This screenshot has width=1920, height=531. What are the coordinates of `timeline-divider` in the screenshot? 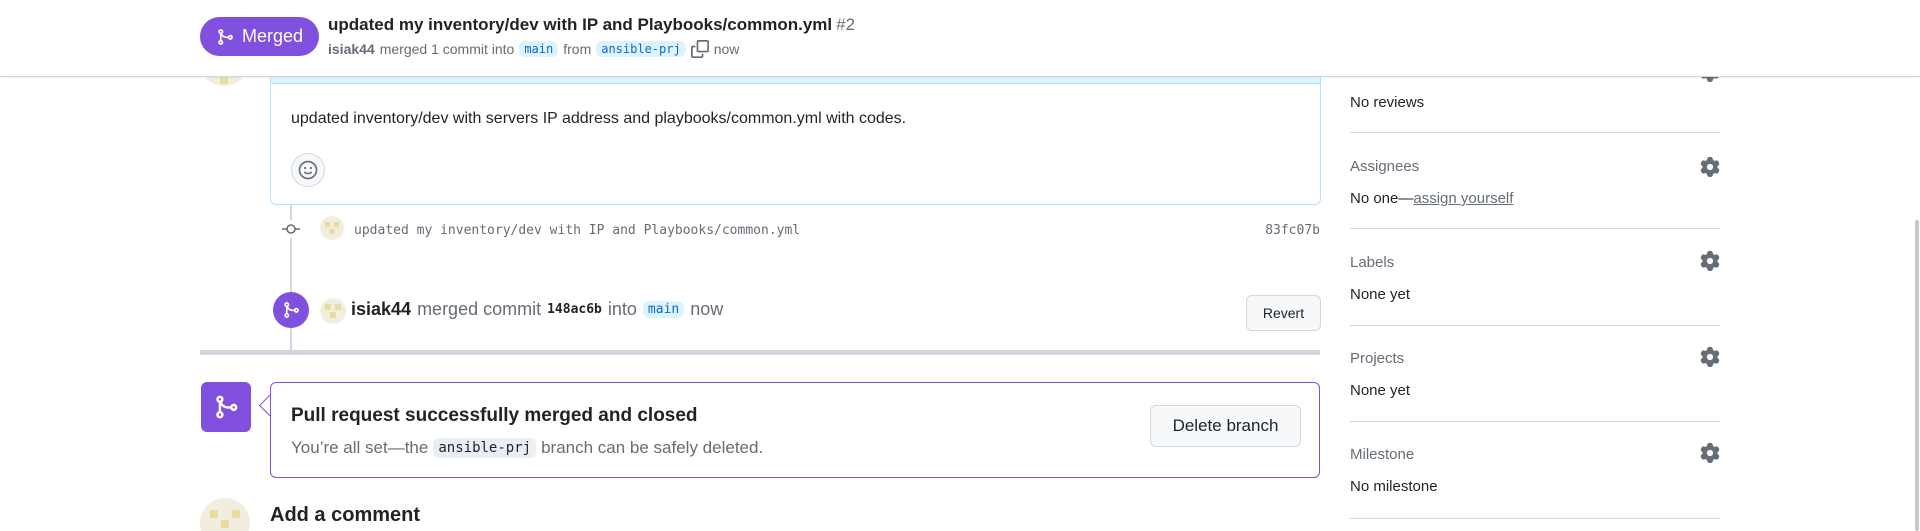 It's located at (760, 352).